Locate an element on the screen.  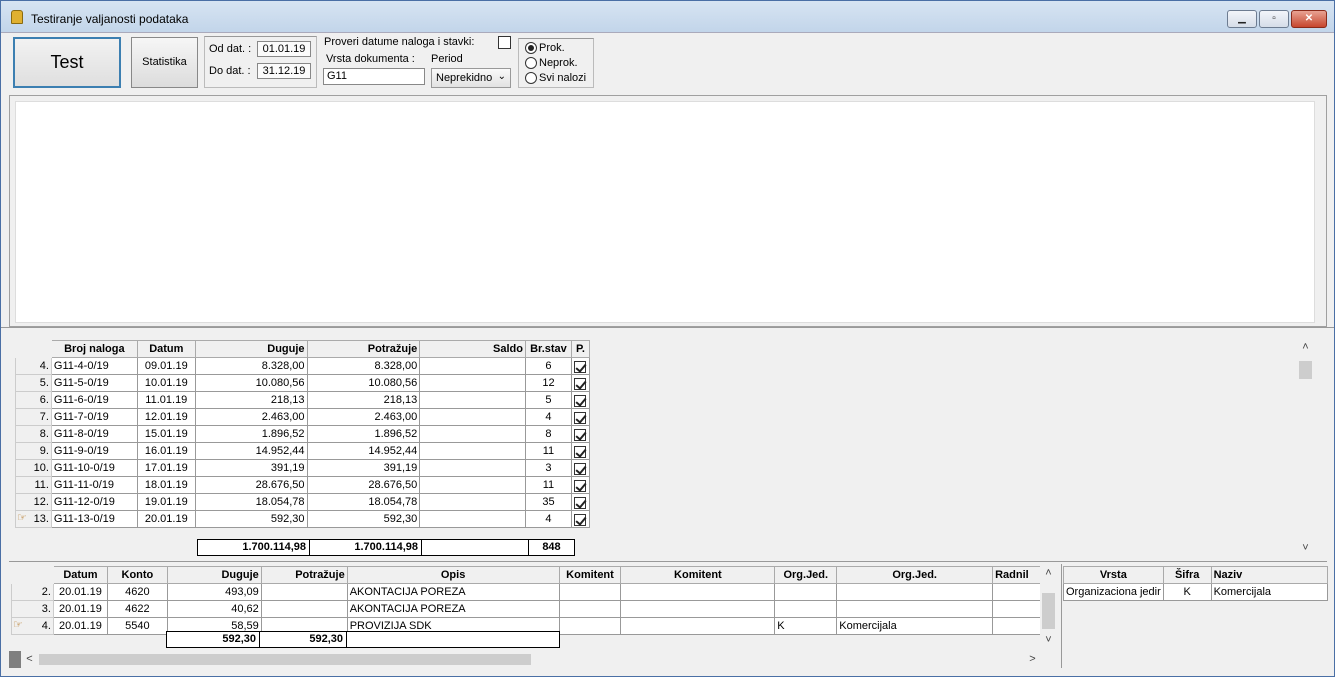
cell-brstav: 35 is located at coordinates (548, 502).